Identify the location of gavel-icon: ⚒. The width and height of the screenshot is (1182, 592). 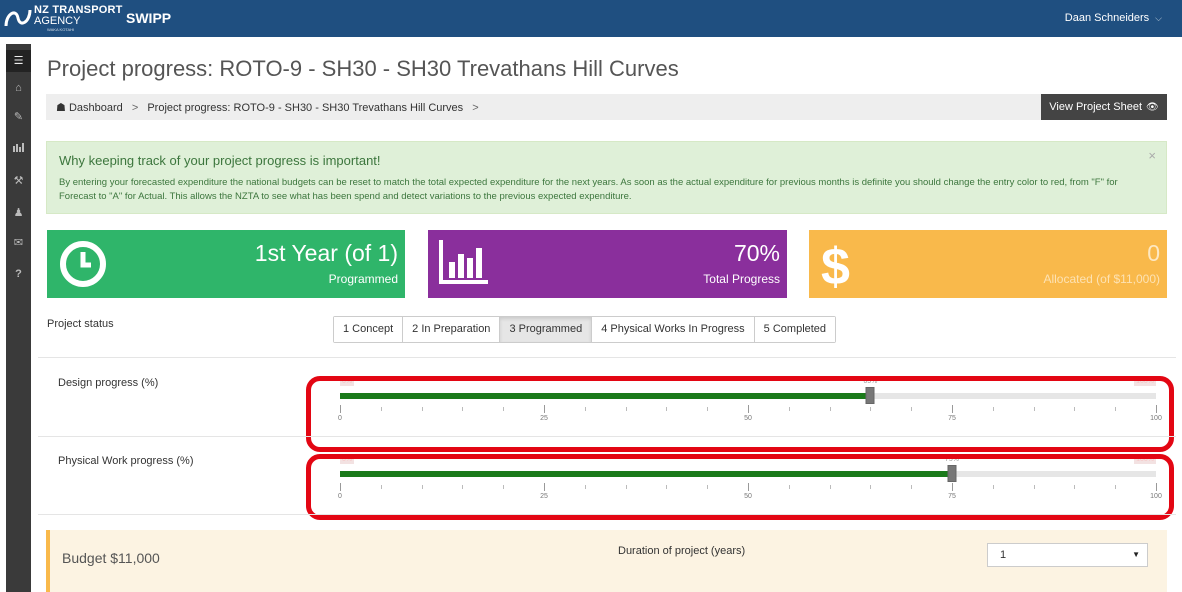
(18, 181).